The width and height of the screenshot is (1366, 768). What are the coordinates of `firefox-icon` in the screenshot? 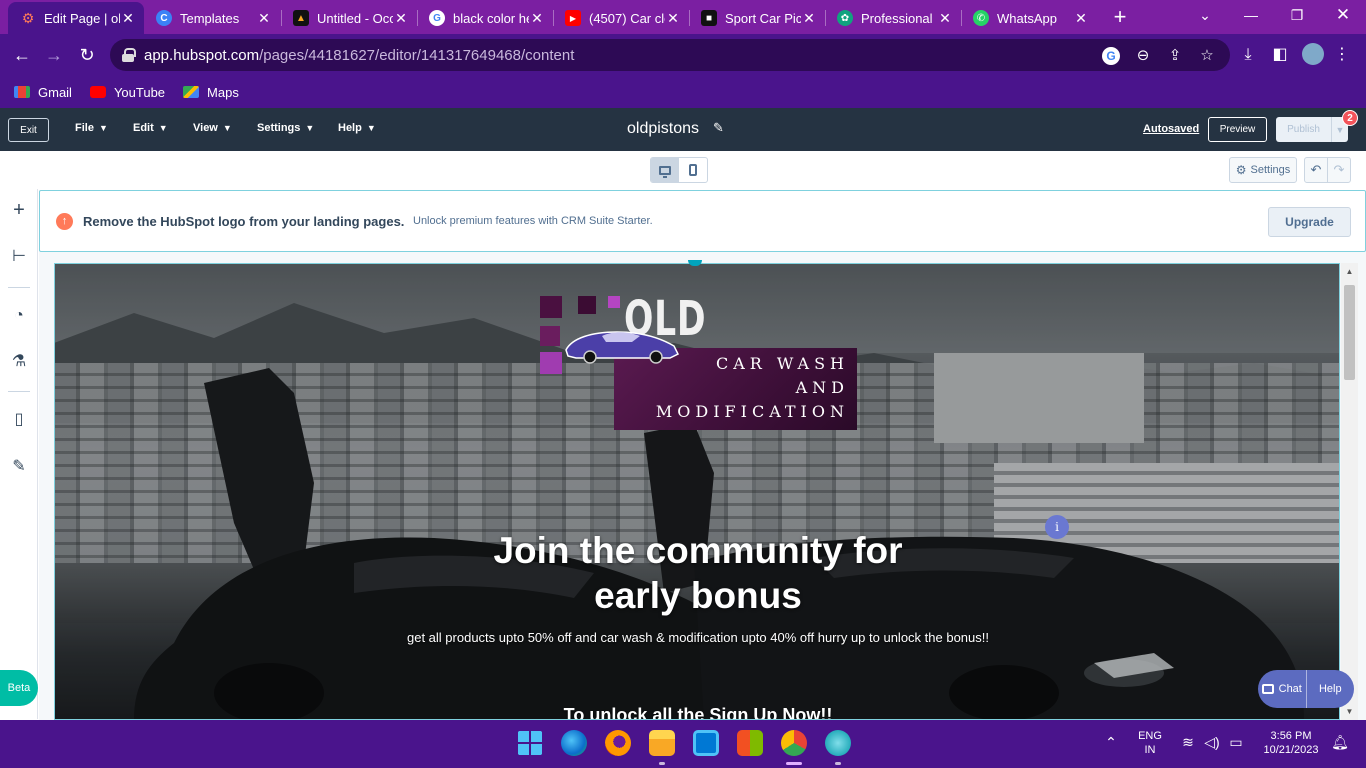 It's located at (618, 743).